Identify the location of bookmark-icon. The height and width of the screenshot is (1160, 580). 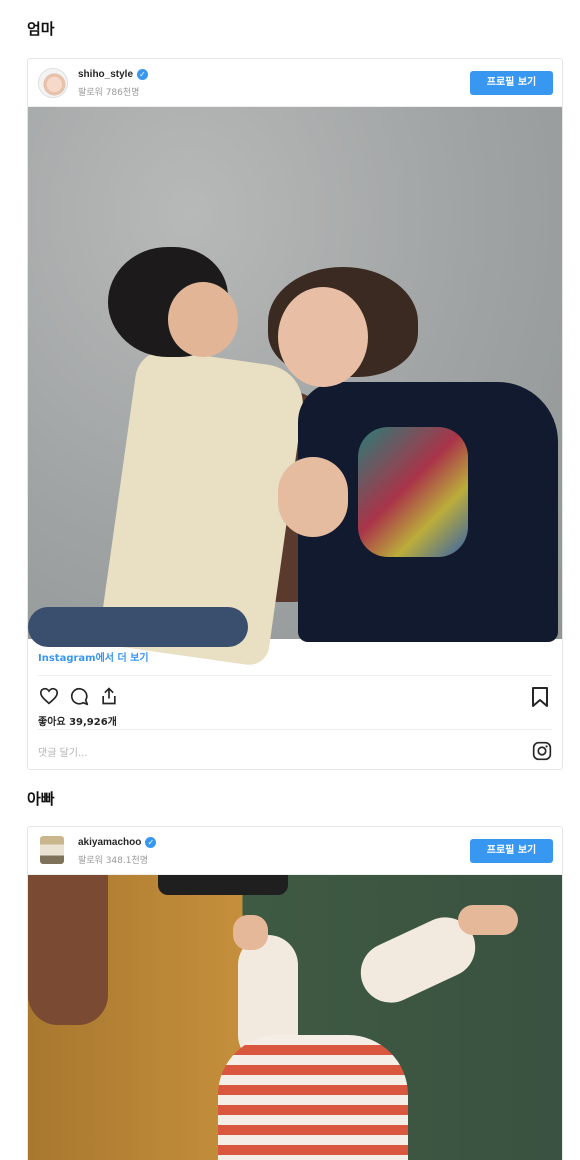
(541, 697).